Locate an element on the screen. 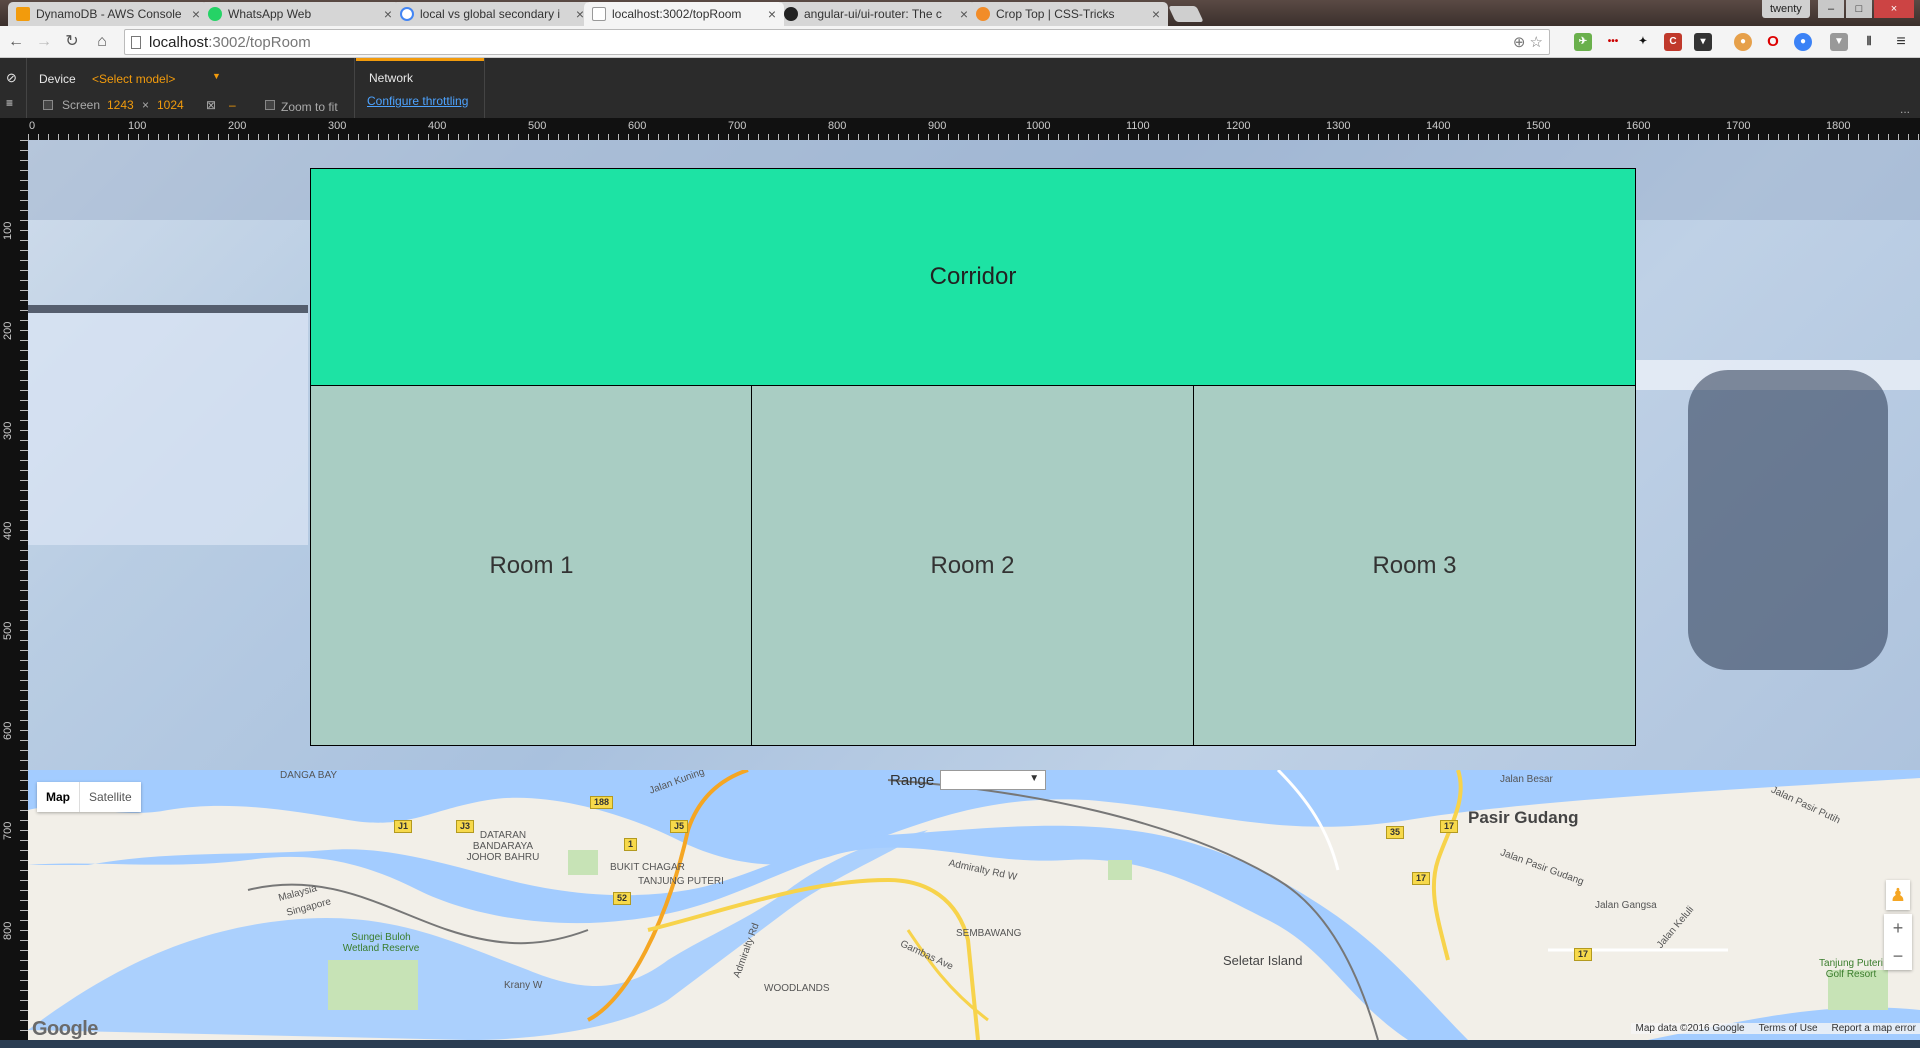 The image size is (1920, 1048). tab-whatsapp: WhatsApp Web × is located at coordinates (300, 14).